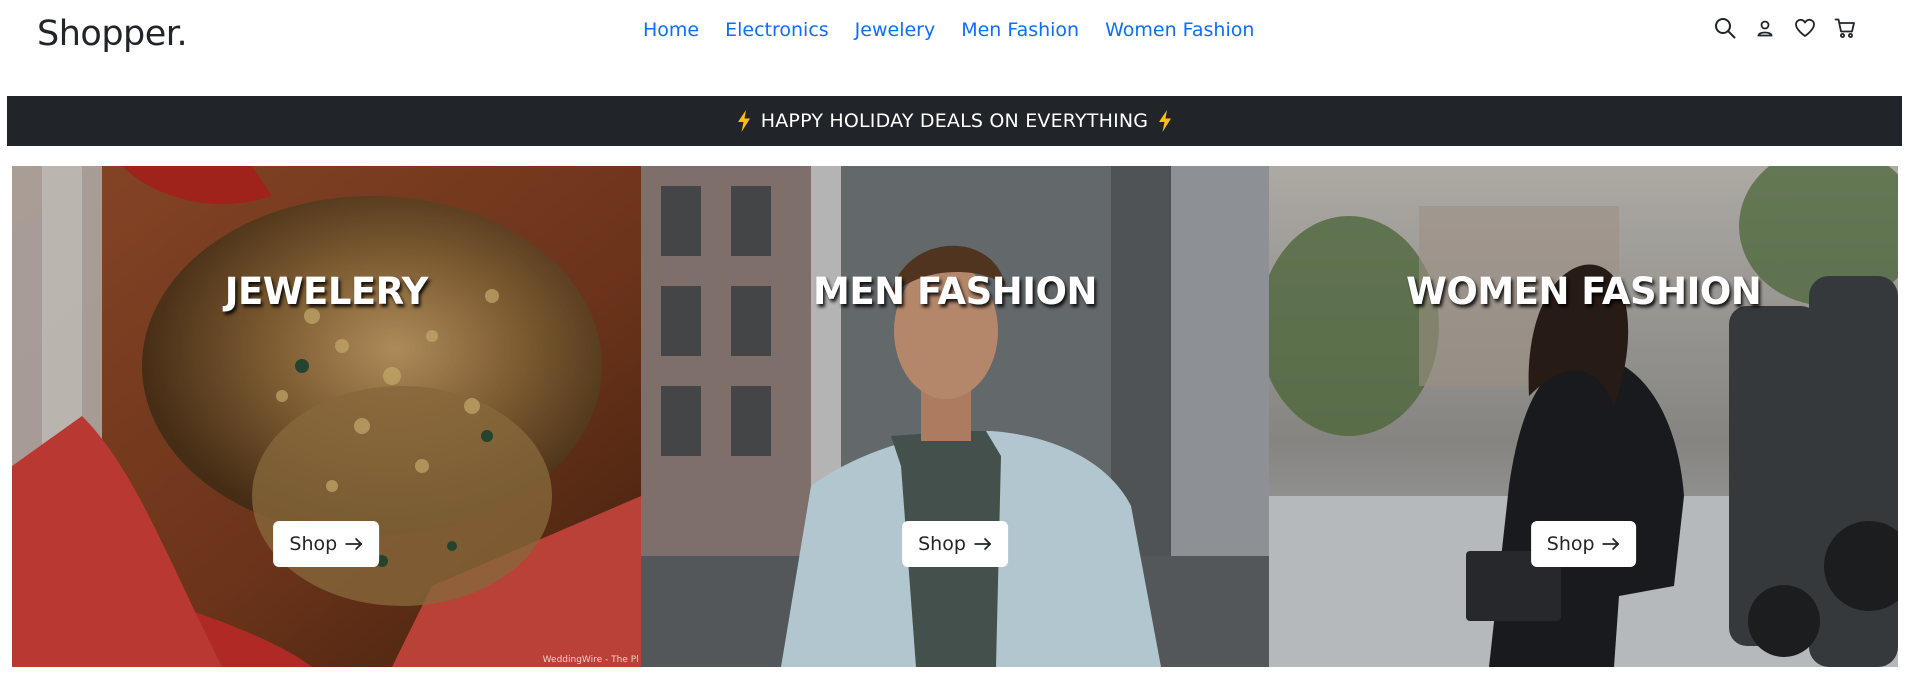 This screenshot has width=1909, height=686. What do you see at coordinates (1785, 28) in the screenshot?
I see `nav-icon-group` at bounding box center [1785, 28].